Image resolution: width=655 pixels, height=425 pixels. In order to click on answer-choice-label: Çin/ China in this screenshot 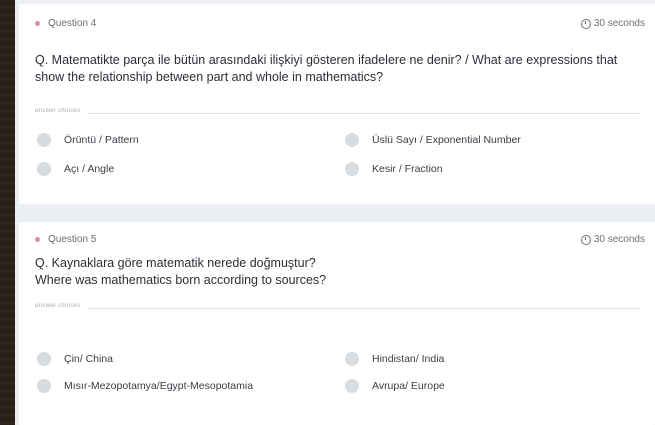, I will do `click(89, 359)`.